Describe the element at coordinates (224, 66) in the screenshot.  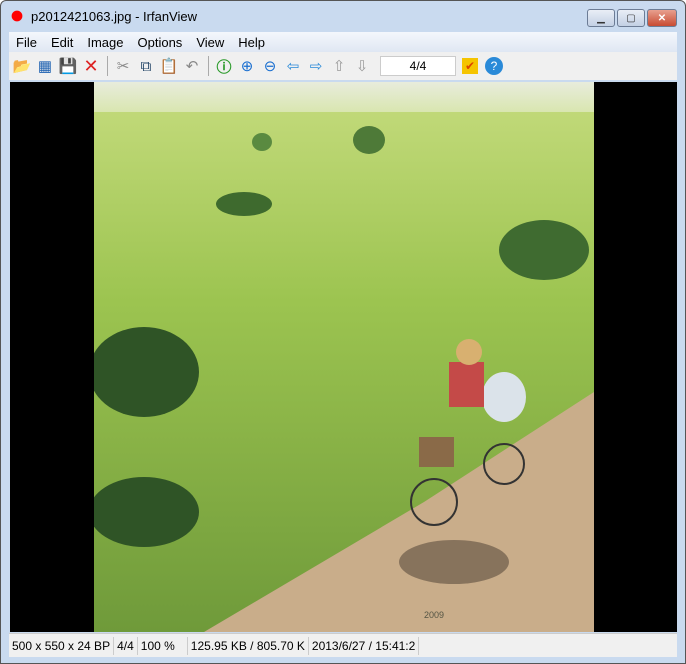
I see `info-icon: ⓘ` at that location.